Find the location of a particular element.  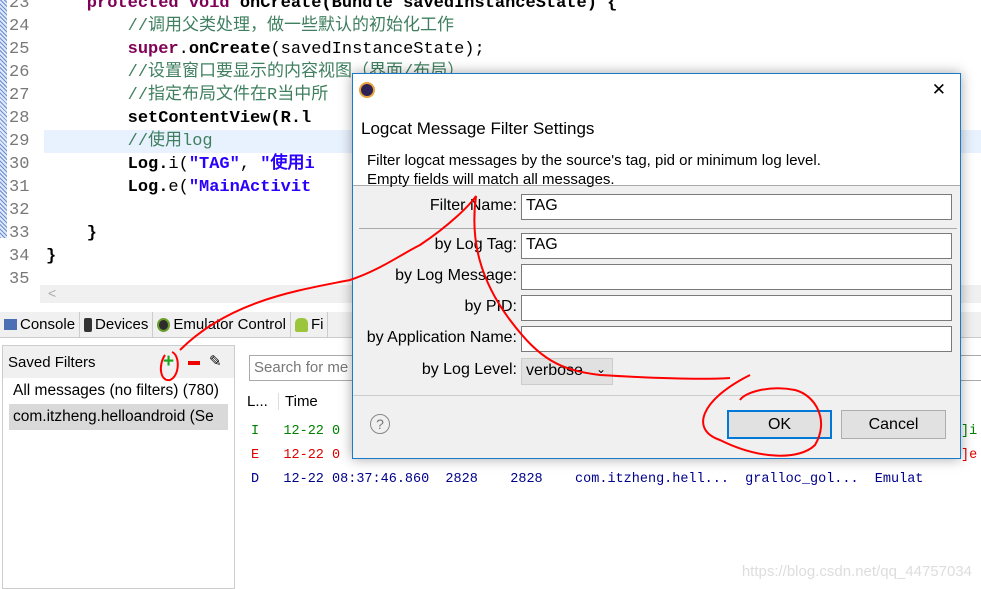

code-text: //使用log is located at coordinates (129, 141).